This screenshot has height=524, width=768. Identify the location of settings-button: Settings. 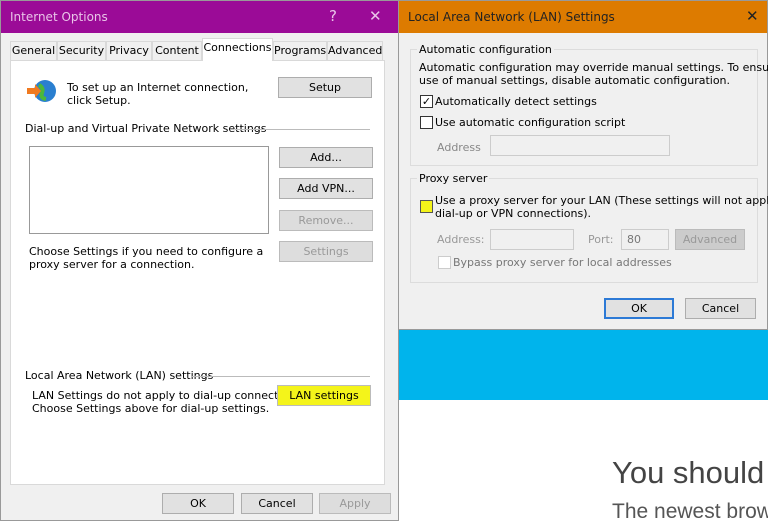
(326, 251).